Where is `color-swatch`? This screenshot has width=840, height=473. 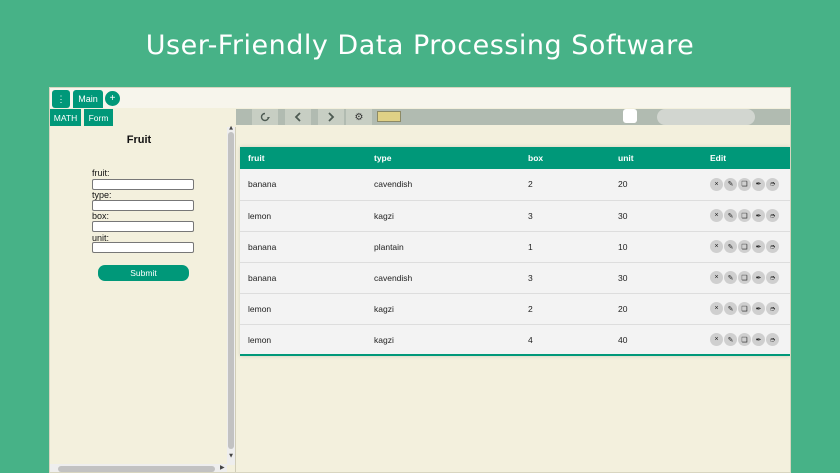
color-swatch is located at coordinates (389, 116).